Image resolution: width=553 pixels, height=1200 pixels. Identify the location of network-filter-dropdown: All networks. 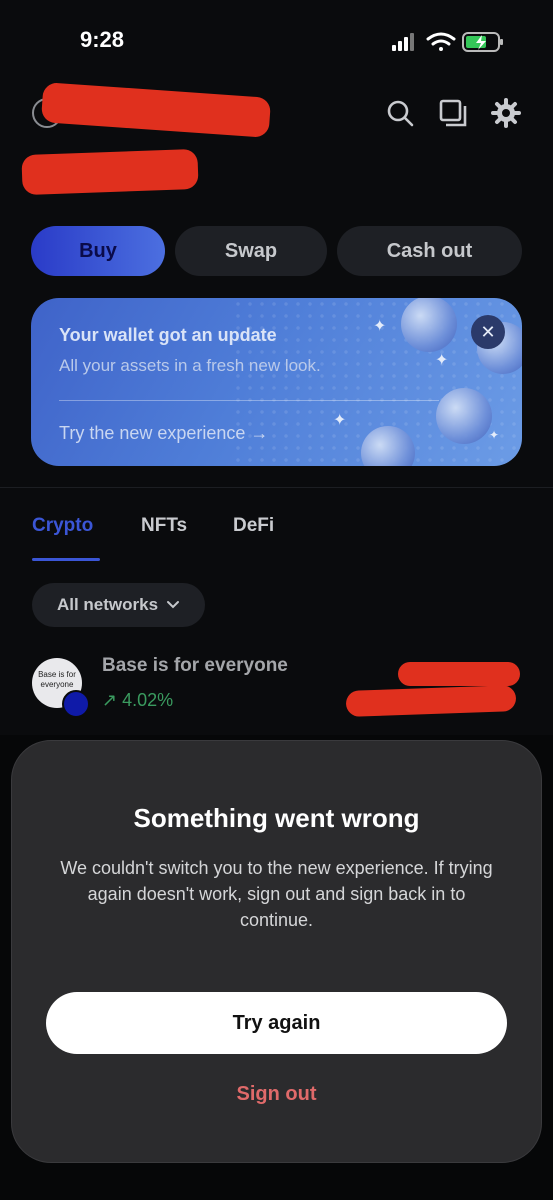
(118, 605).